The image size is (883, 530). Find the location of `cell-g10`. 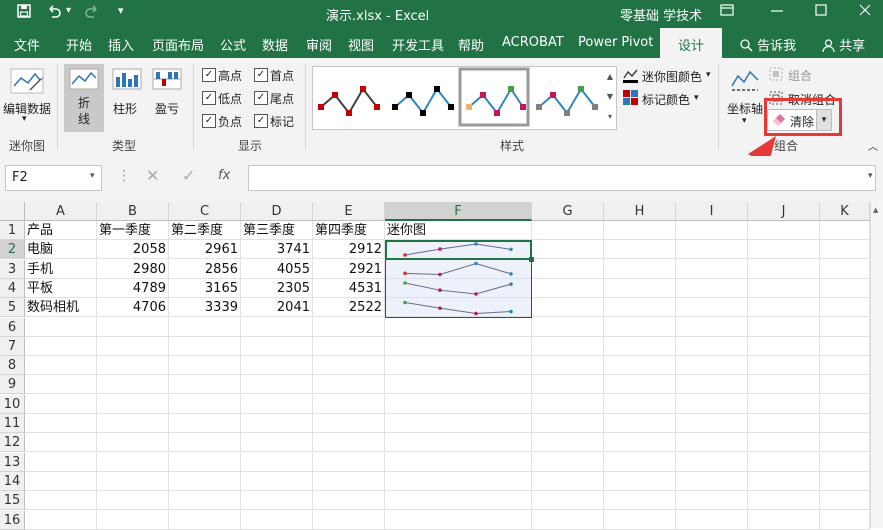

cell-g10 is located at coordinates (568, 404).